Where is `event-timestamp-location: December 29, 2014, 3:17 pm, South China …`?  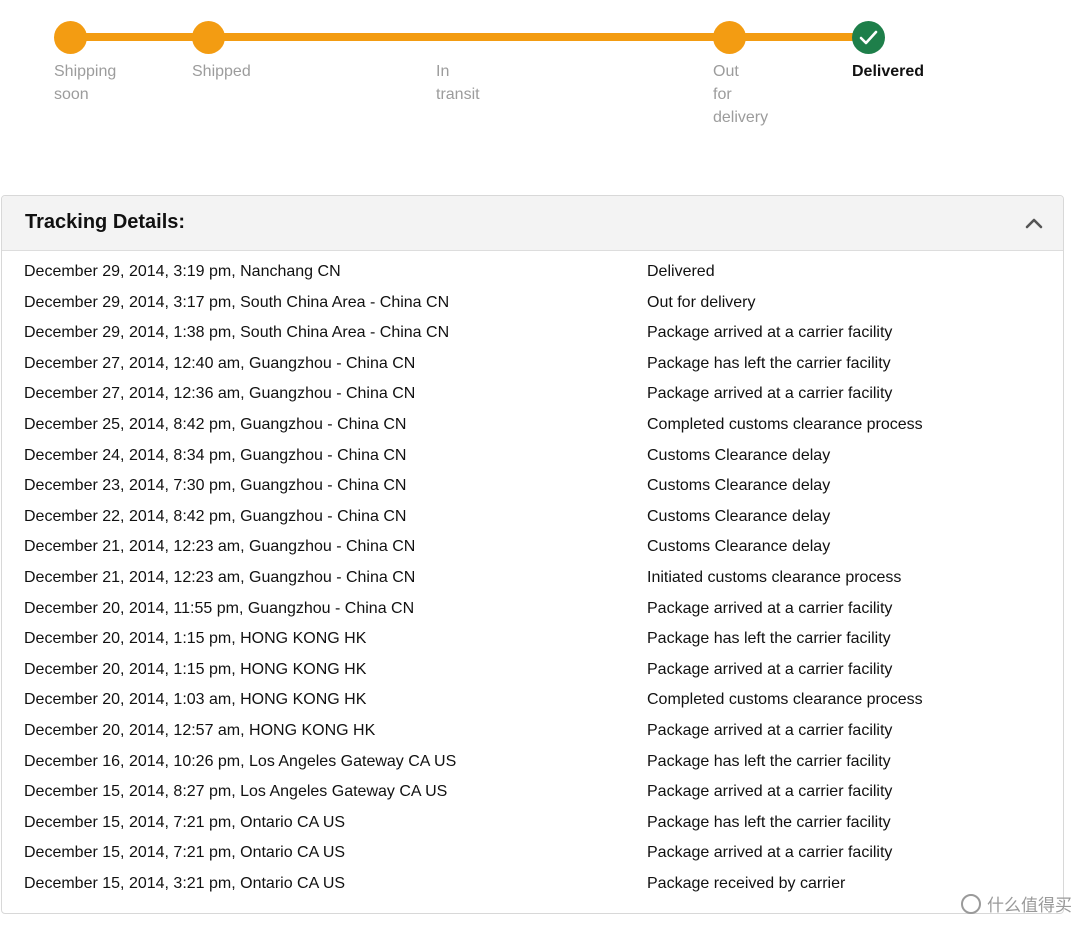 event-timestamp-location: December 29, 2014, 3:17 pm, South China … is located at coordinates (237, 302).